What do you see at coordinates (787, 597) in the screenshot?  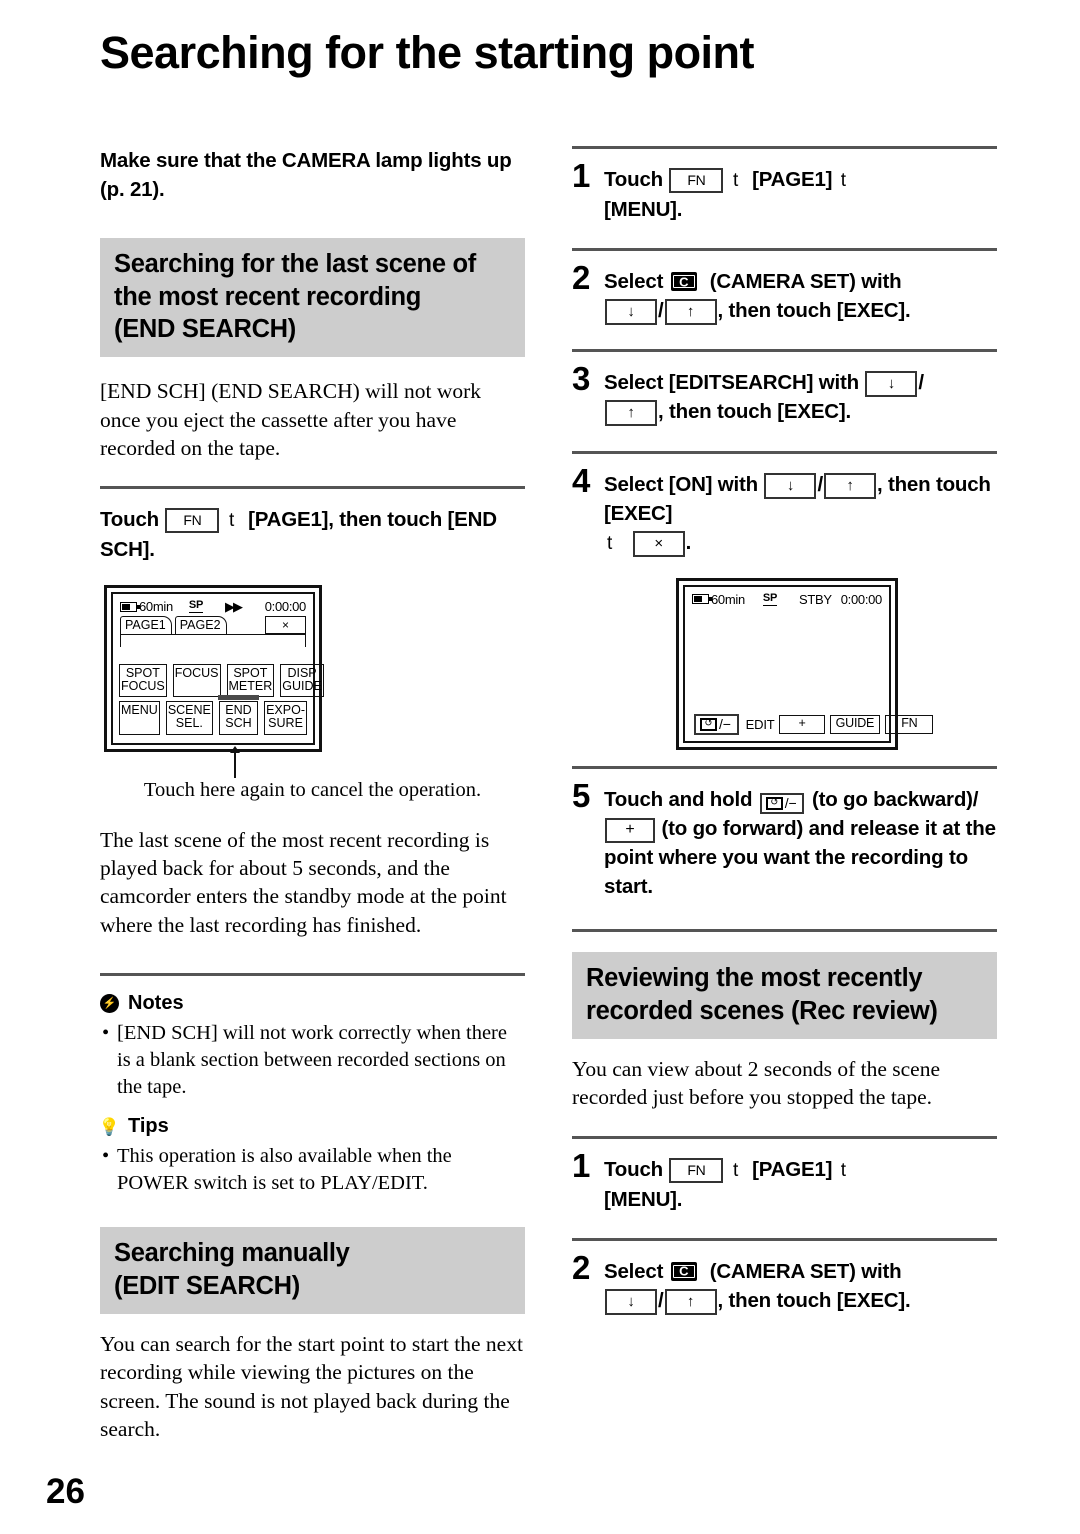 I see `lcd-status-bar: 60min SP STBY 0:00:00` at bounding box center [787, 597].